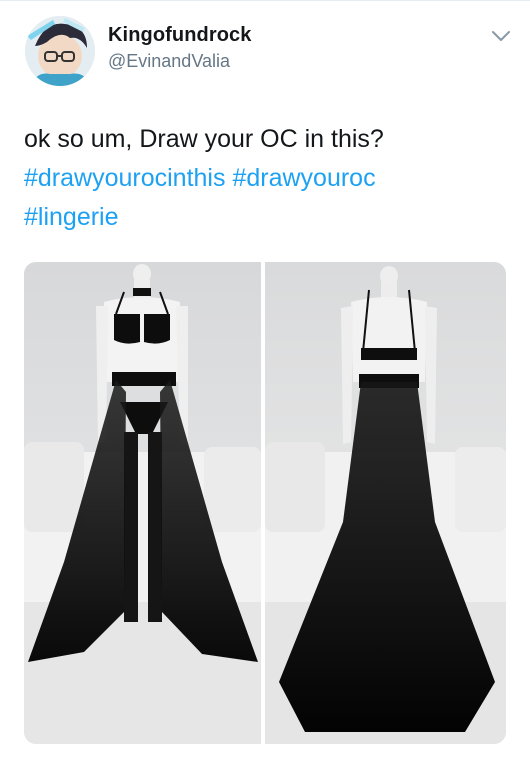 This screenshot has width=530, height=773. I want to click on avatar-illustration, so click(60, 51).